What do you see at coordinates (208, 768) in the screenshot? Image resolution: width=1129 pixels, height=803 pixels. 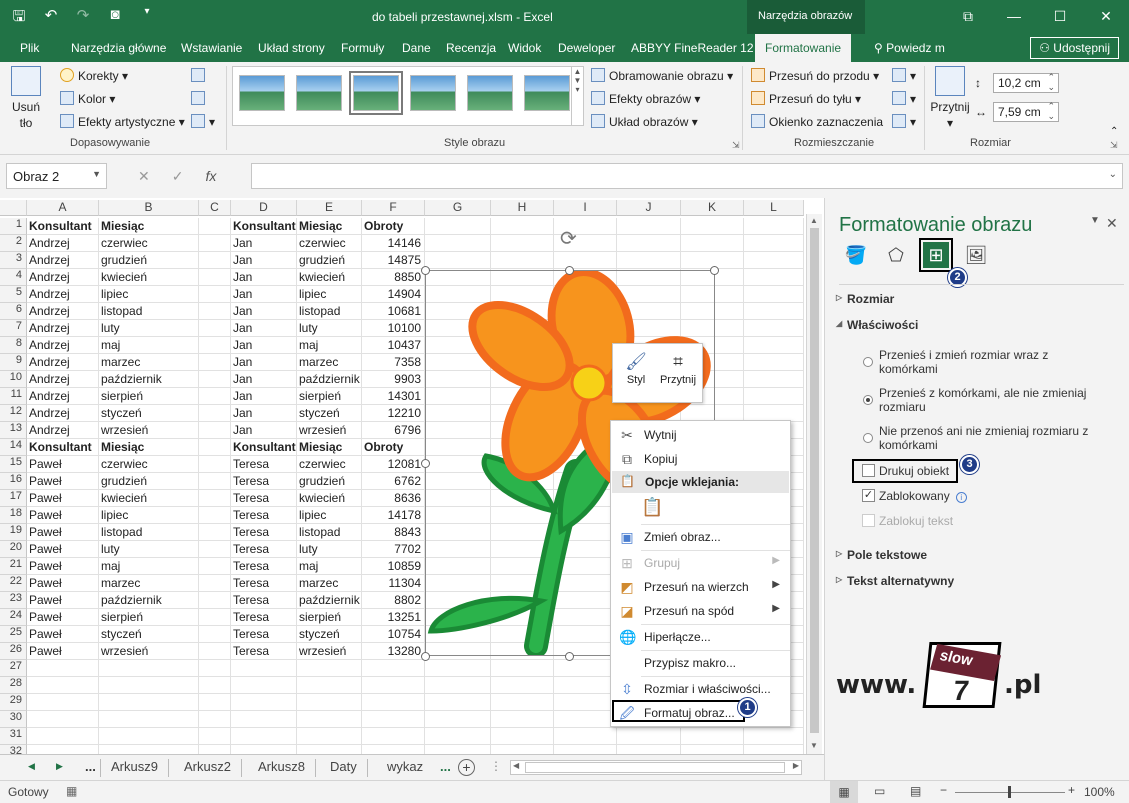 I see `sheet-tab-arkusz2: Arkusz2` at bounding box center [208, 768].